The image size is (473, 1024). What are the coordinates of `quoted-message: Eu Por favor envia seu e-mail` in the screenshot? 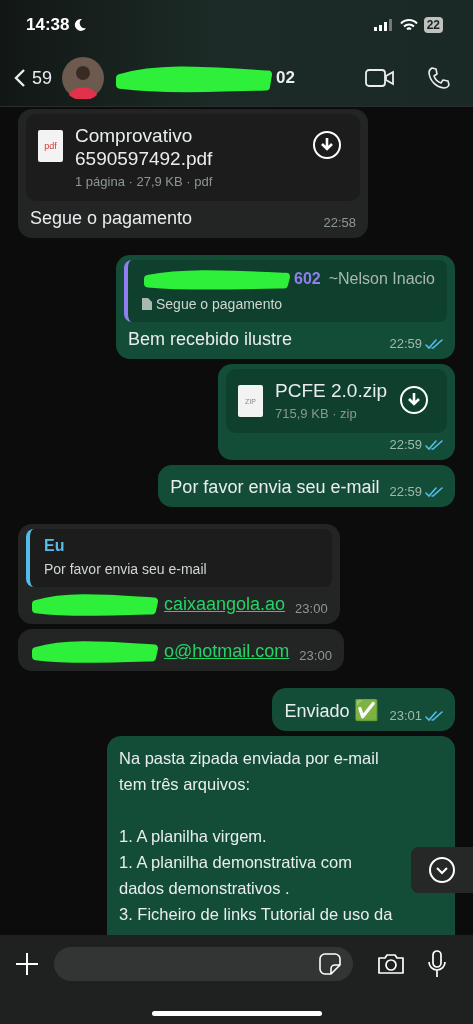 It's located at (179, 558).